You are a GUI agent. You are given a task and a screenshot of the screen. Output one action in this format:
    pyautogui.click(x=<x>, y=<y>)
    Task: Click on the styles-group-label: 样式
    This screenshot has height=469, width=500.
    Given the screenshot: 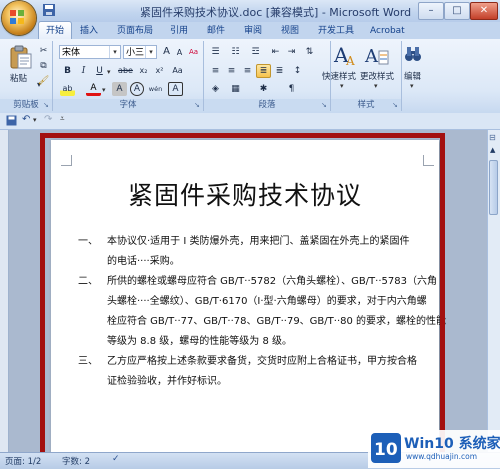 What is the action you would take?
    pyautogui.click(x=366, y=105)
    